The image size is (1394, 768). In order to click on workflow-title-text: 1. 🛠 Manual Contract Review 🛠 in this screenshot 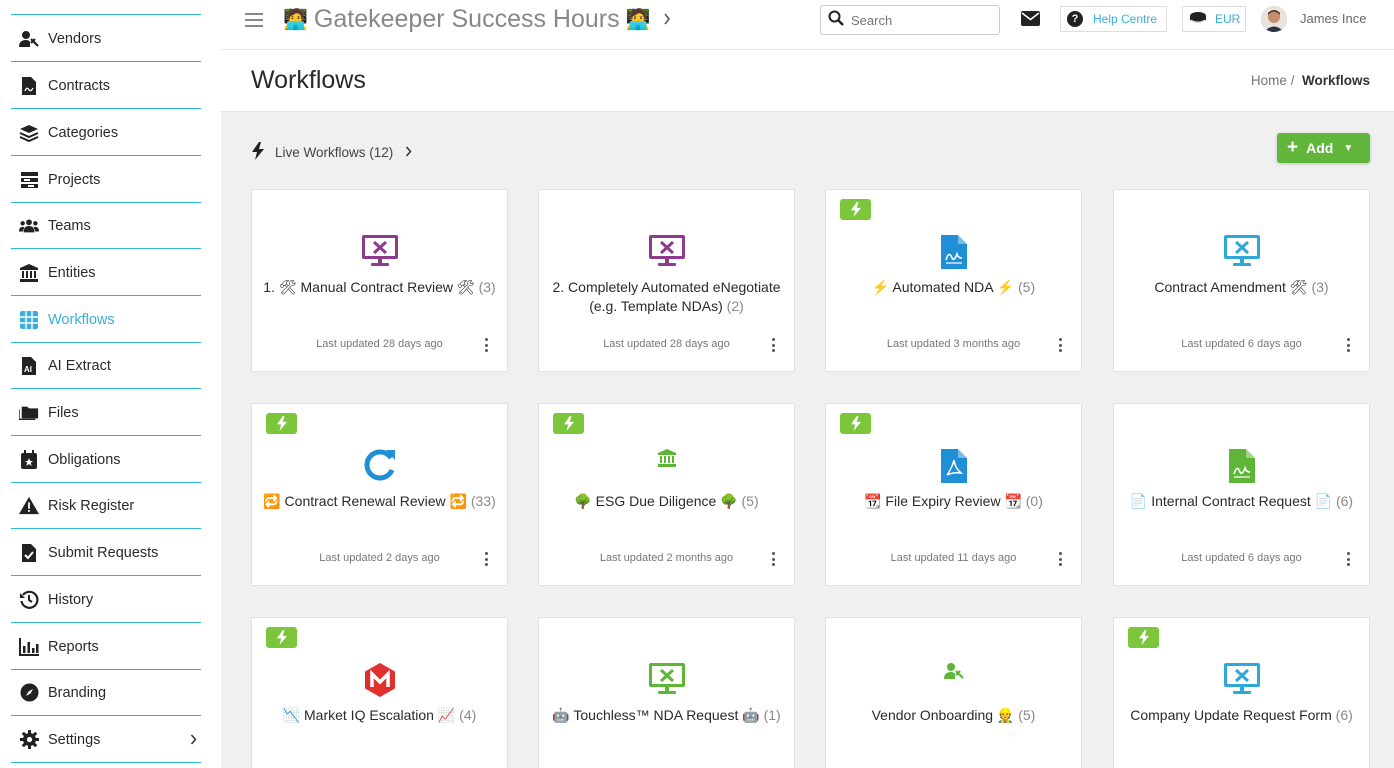, I will do `click(369, 287)`.